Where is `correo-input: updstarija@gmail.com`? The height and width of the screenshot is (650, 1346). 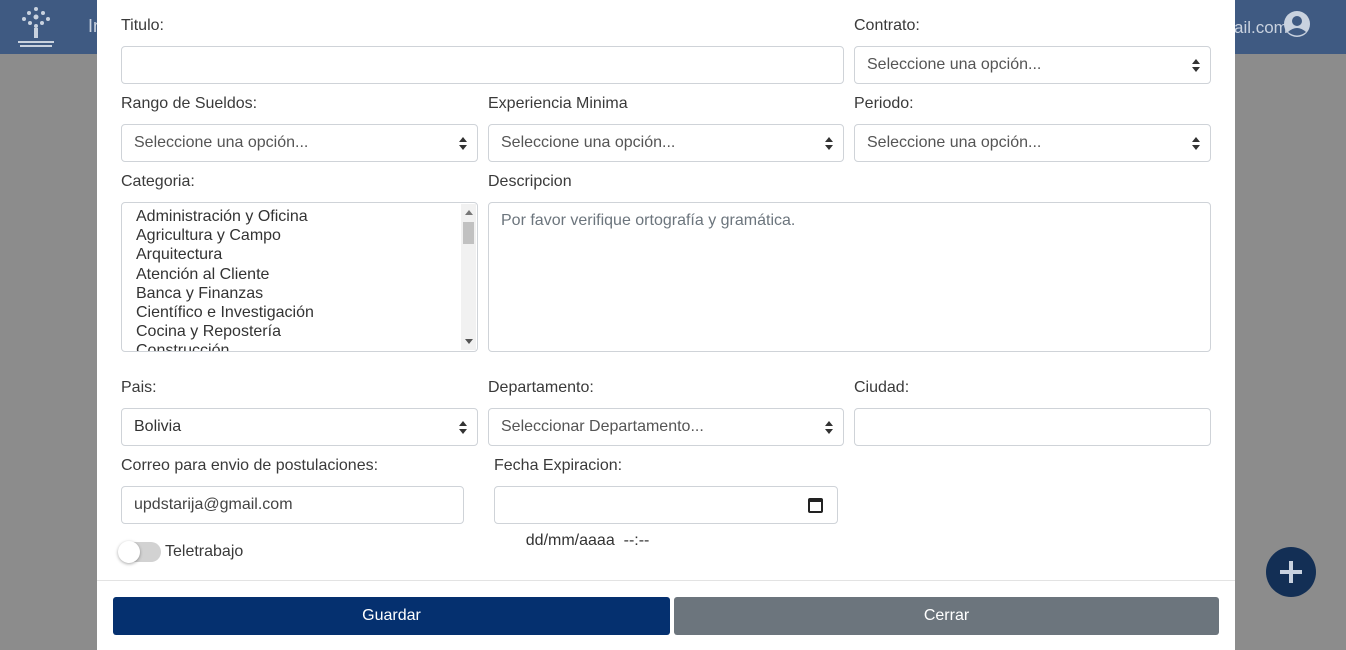 correo-input: updstarija@gmail.com is located at coordinates (292, 505).